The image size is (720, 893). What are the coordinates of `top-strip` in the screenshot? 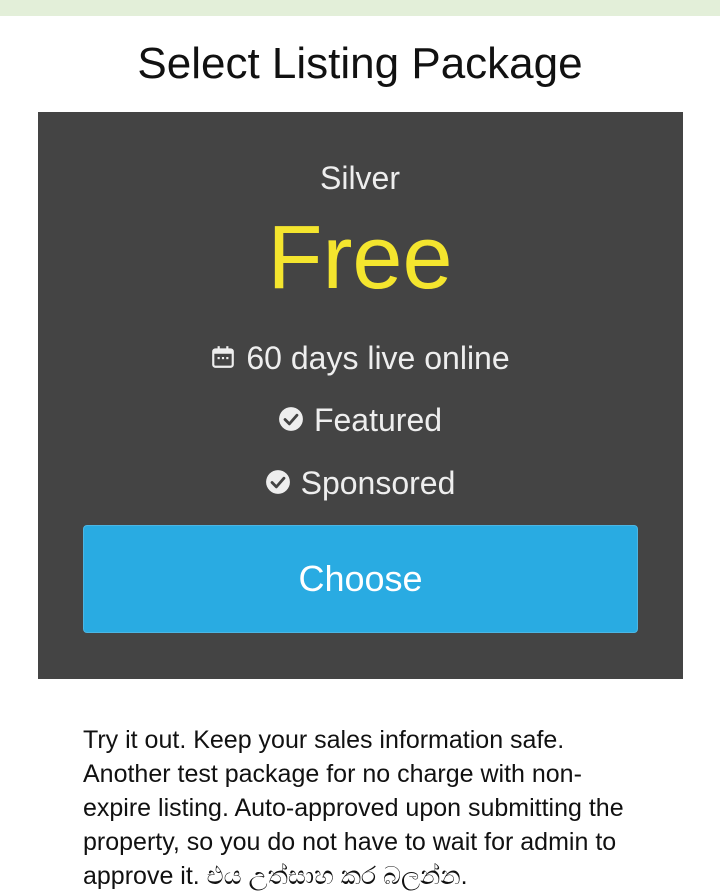 It's located at (360, 8).